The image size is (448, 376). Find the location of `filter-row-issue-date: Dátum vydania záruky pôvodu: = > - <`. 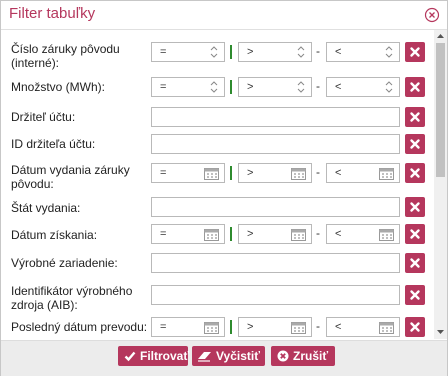

filter-row-issue-date: Dátum vydania záruky pôvodu: = > - < is located at coordinates (218, 175).